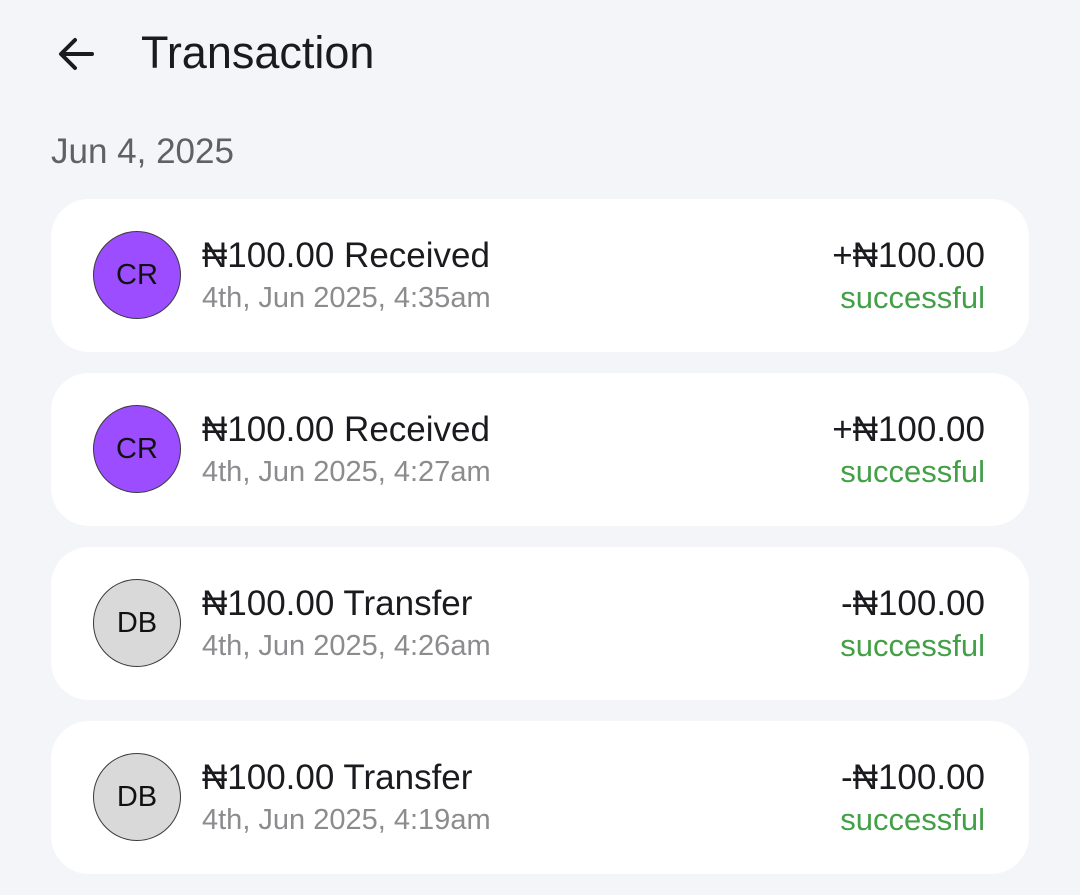 This screenshot has height=895, width=1080. What do you see at coordinates (346, 472) in the screenshot?
I see `transaction-time: 4th, Jun 2025, 4:27am` at bounding box center [346, 472].